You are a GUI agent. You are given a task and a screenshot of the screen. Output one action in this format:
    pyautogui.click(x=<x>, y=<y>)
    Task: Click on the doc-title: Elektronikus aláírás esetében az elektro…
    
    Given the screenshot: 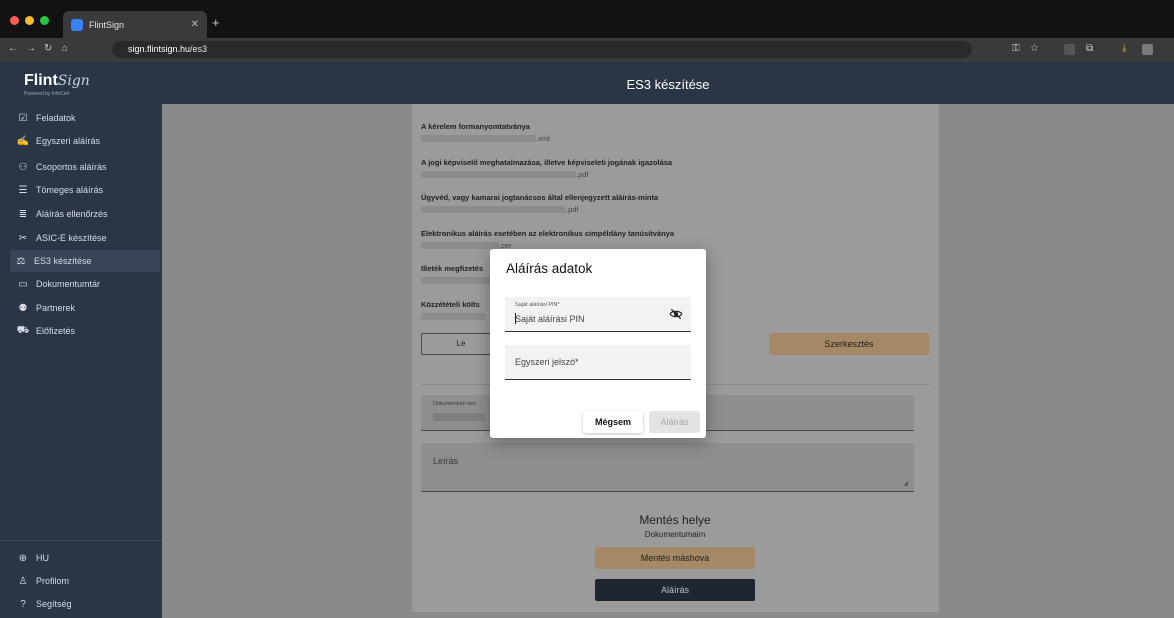 What is the action you would take?
    pyautogui.click(x=548, y=233)
    